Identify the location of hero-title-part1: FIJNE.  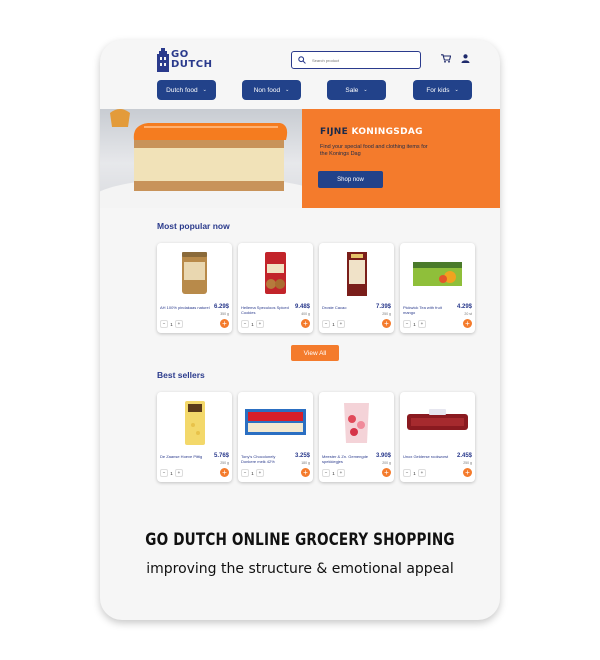
(334, 132).